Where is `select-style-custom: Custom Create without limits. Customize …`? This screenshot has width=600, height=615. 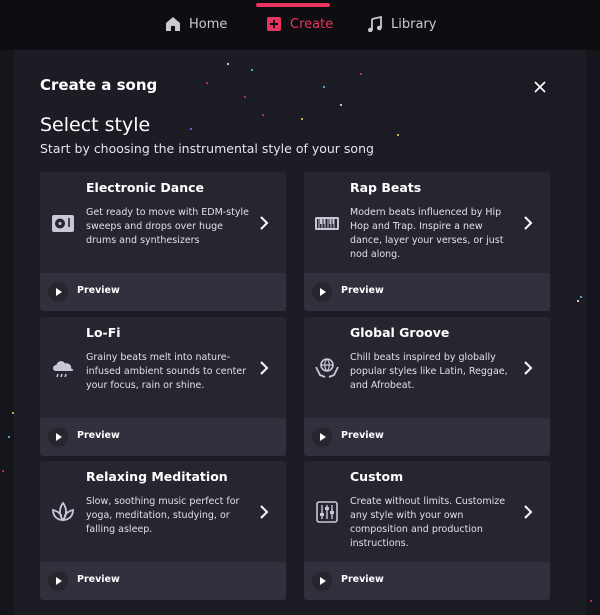 select-style-custom: Custom Create without limits. Customize … is located at coordinates (427, 511).